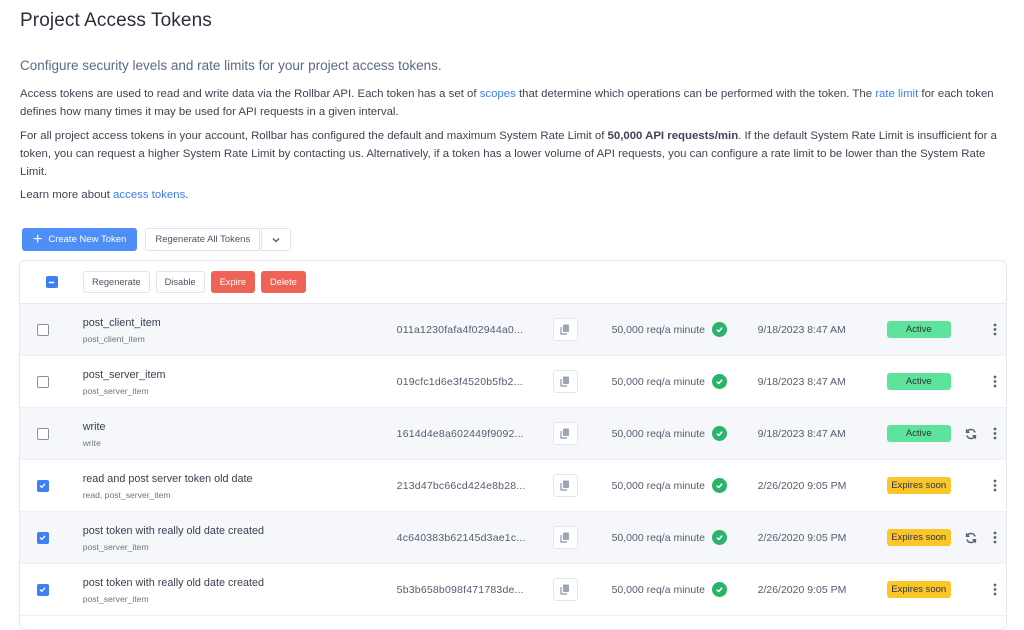 This screenshot has height=630, width=1024. I want to click on scopes-link: scopes, so click(498, 94).